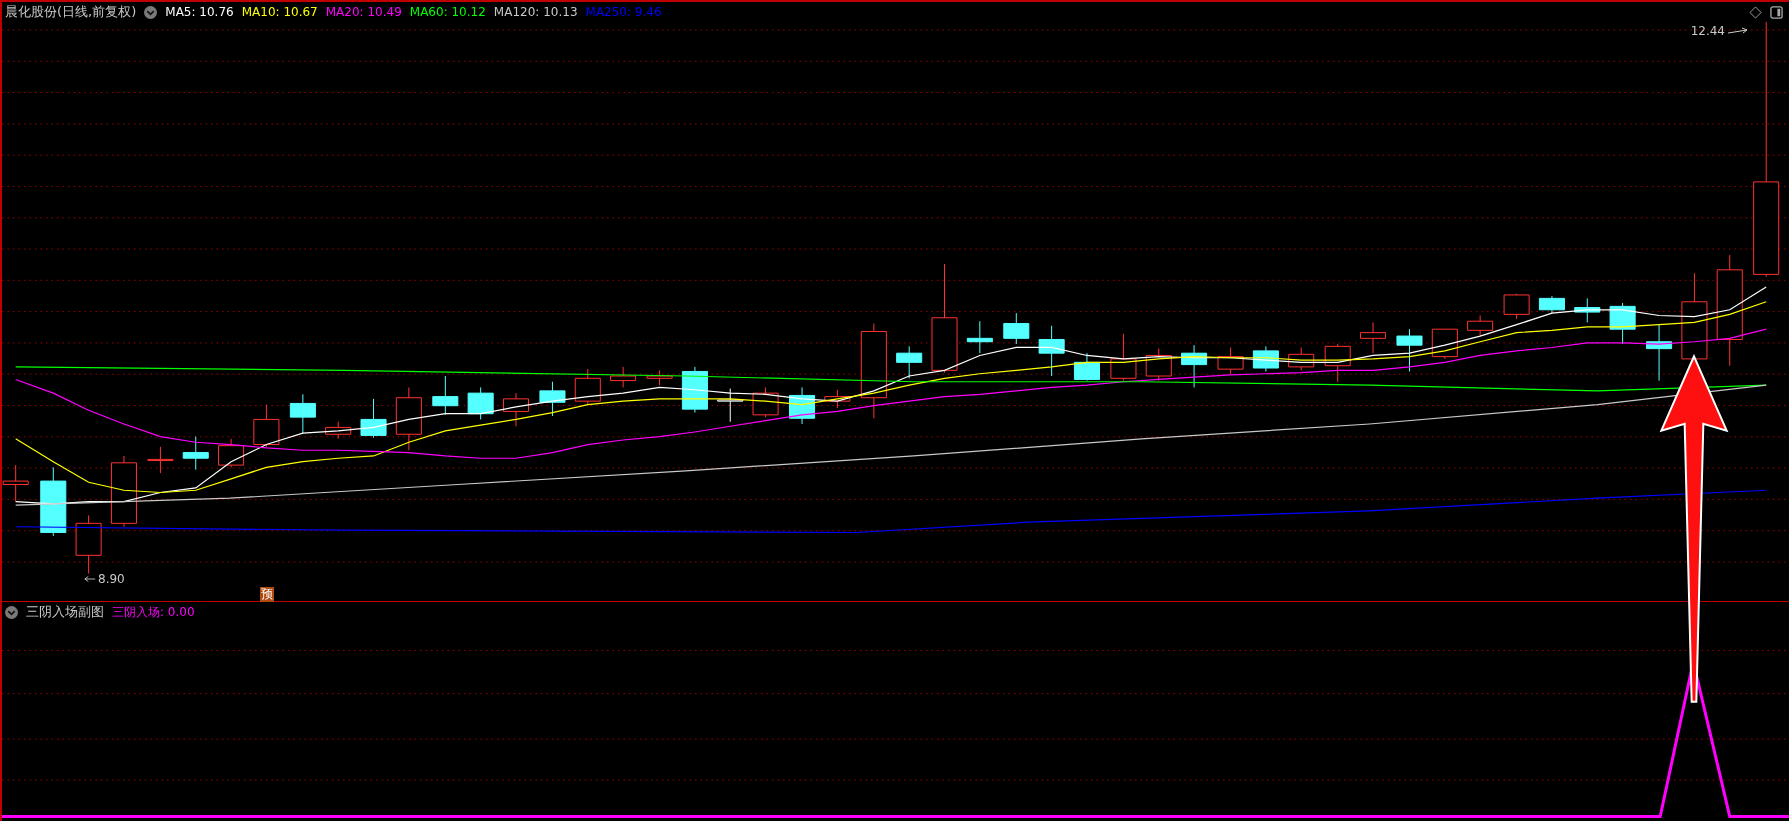 Image resolution: width=1789 pixels, height=821 pixels. I want to click on arrow-left-icon, so click(90, 579).